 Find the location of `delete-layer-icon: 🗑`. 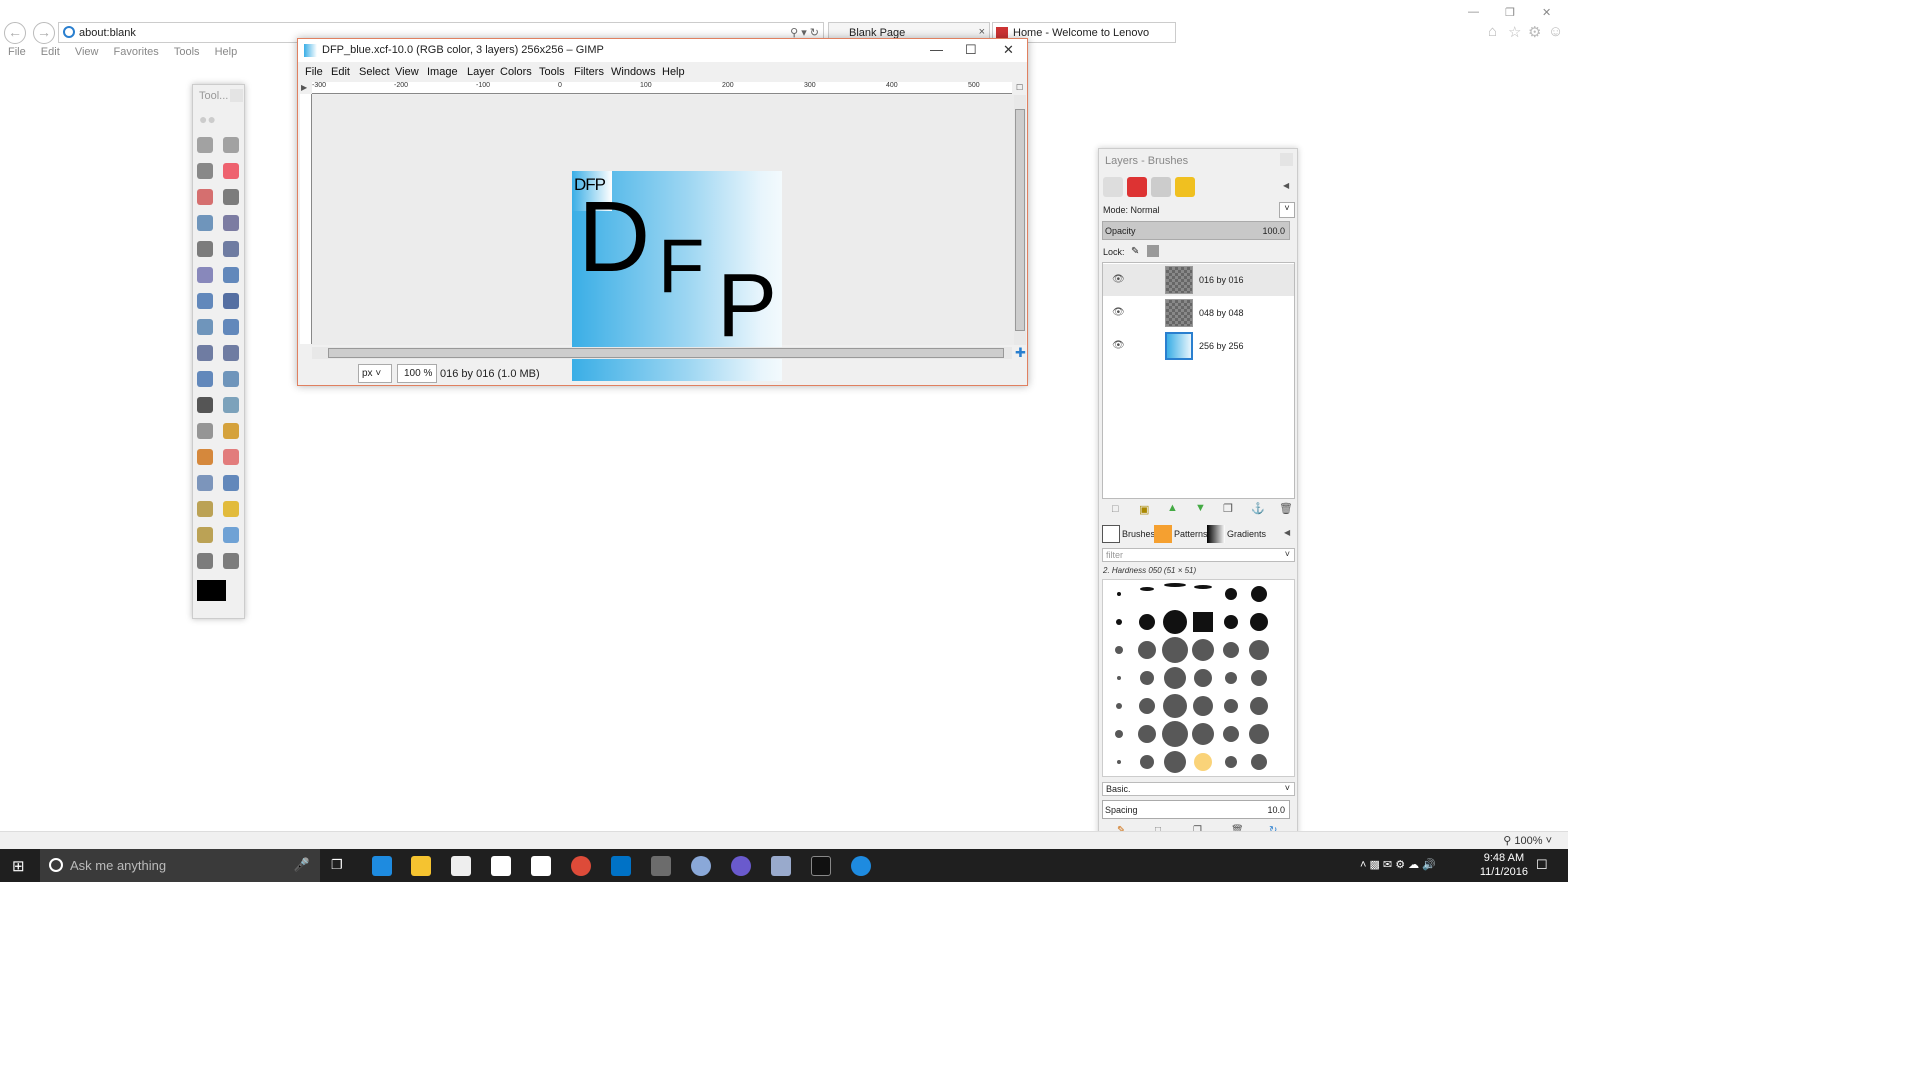

delete-layer-icon: 🗑 is located at coordinates (1286, 508).